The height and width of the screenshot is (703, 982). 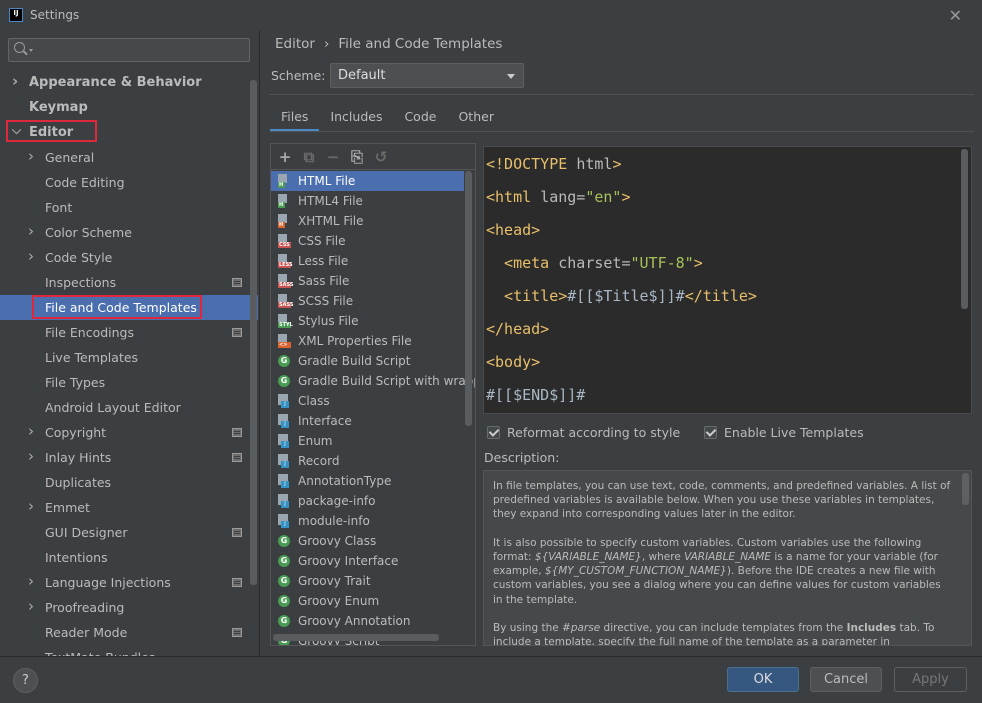 I want to click on sidebar-item-keymap: Keymap, so click(x=129, y=107).